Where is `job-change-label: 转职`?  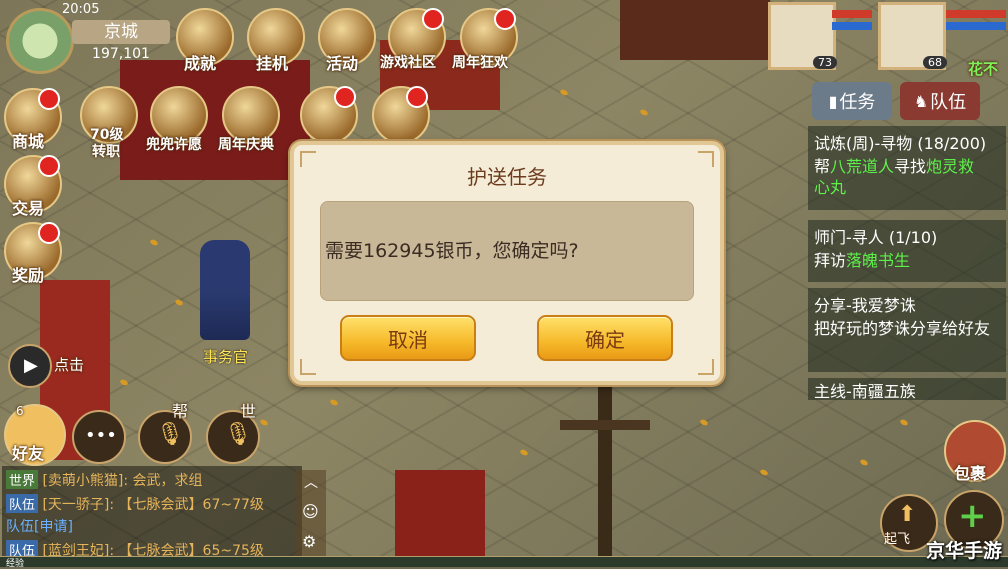
job-change-label: 转职 is located at coordinates (106, 152).